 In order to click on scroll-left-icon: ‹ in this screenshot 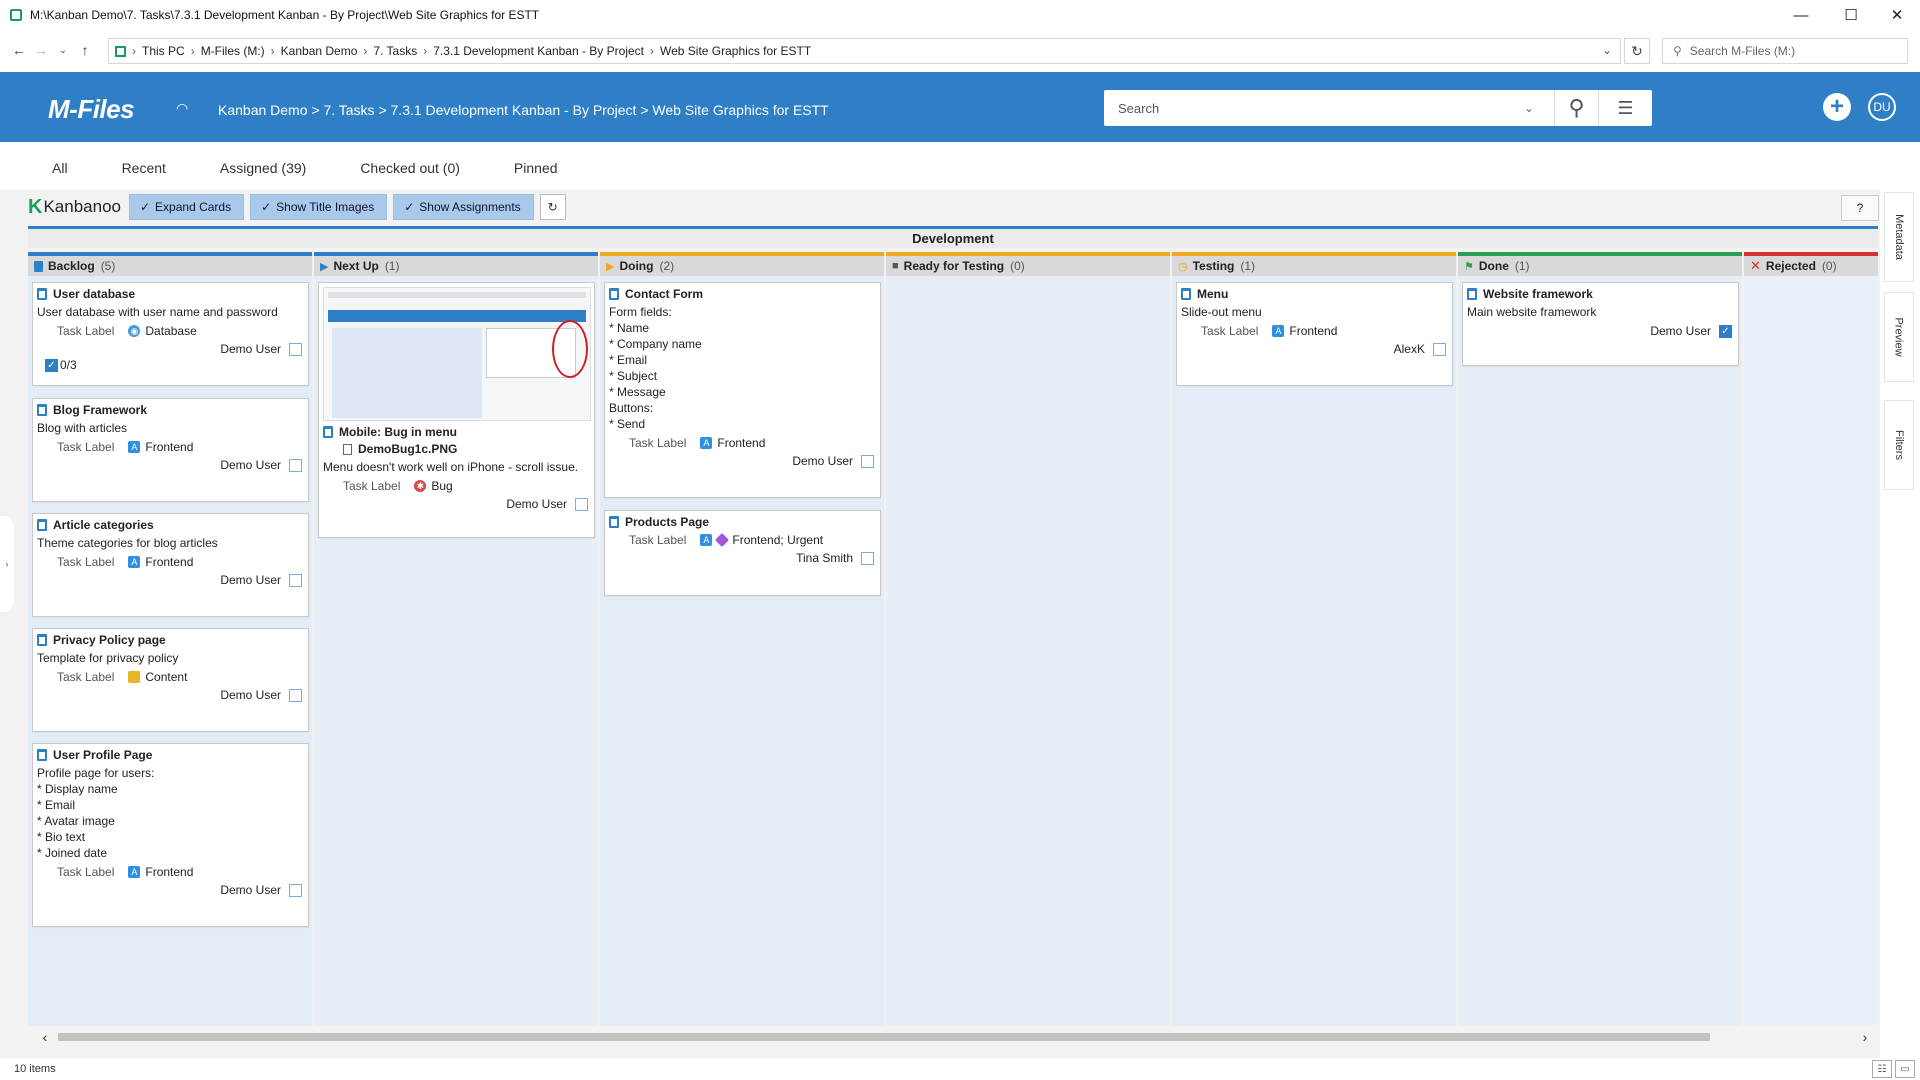, I will do `click(45, 1037)`.